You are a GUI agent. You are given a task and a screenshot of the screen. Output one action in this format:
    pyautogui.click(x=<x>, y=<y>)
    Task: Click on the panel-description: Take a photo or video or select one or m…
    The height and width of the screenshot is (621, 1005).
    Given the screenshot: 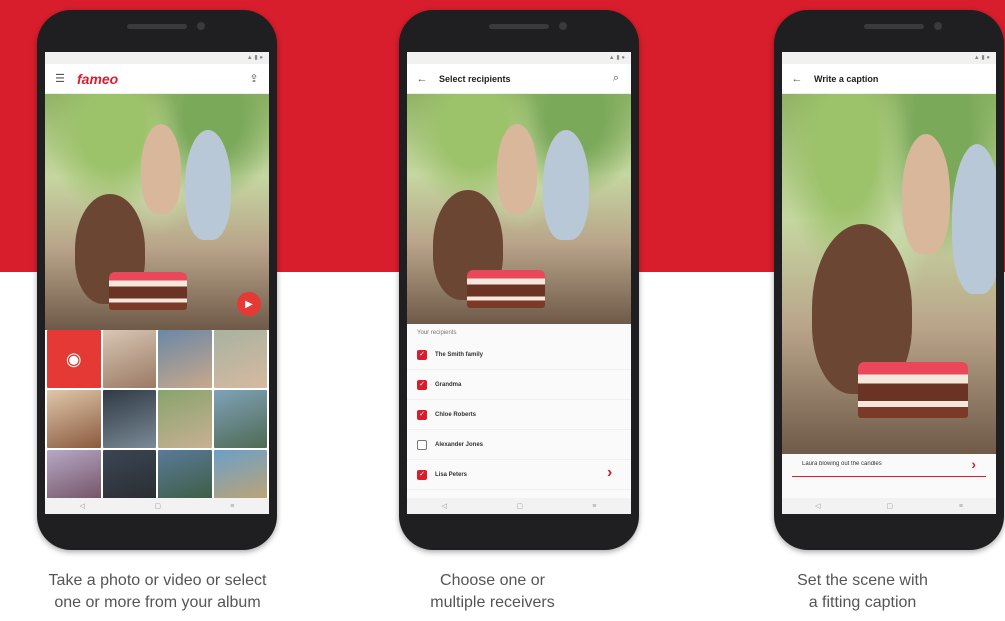 What is the action you would take?
    pyautogui.click(x=162, y=592)
    